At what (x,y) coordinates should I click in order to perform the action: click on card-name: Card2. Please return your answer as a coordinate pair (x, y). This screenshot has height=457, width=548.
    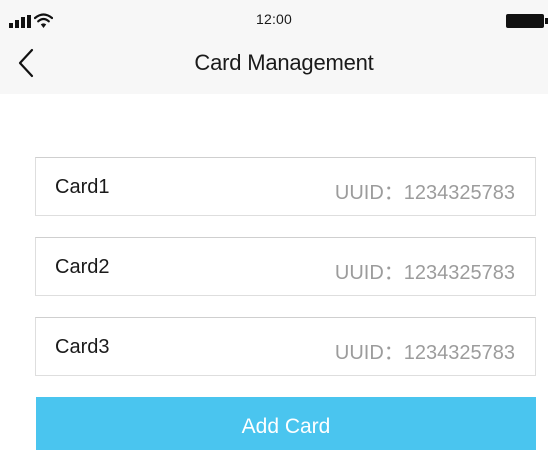
    Looking at the image, I should click on (82, 267).